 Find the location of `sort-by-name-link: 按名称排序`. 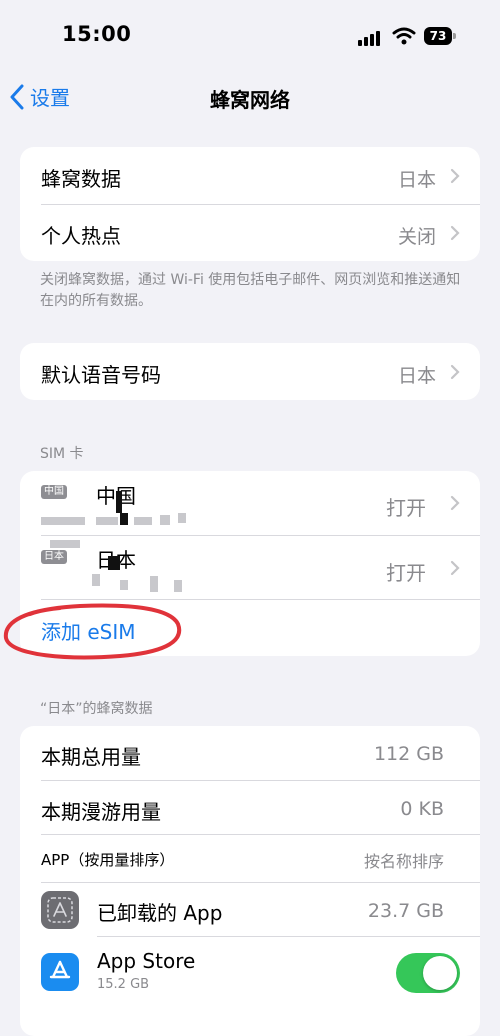

sort-by-name-link: 按名称排序 is located at coordinates (404, 860).